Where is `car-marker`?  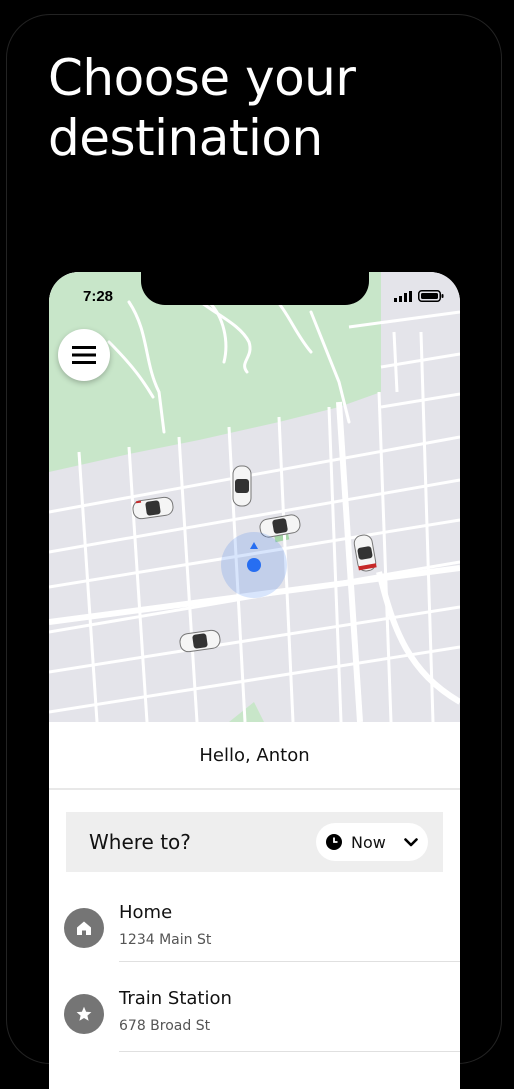
car-marker is located at coordinates (242, 486).